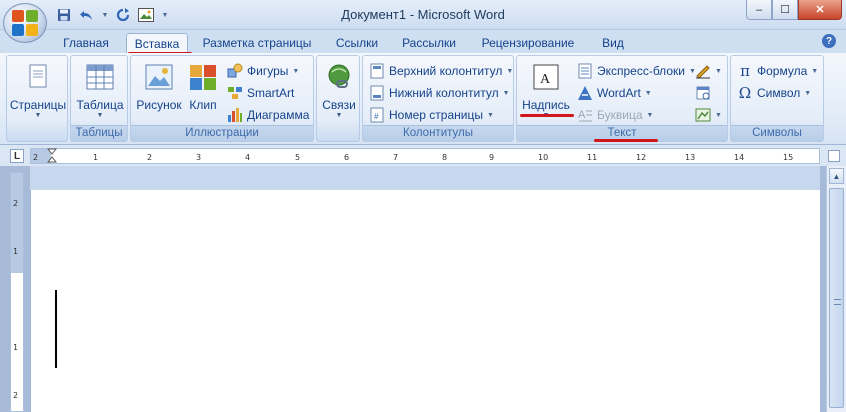 The height and width of the screenshot is (412, 846). What do you see at coordinates (257, 43) in the screenshot?
I see `tab-page-layout: Разметка страницы` at bounding box center [257, 43].